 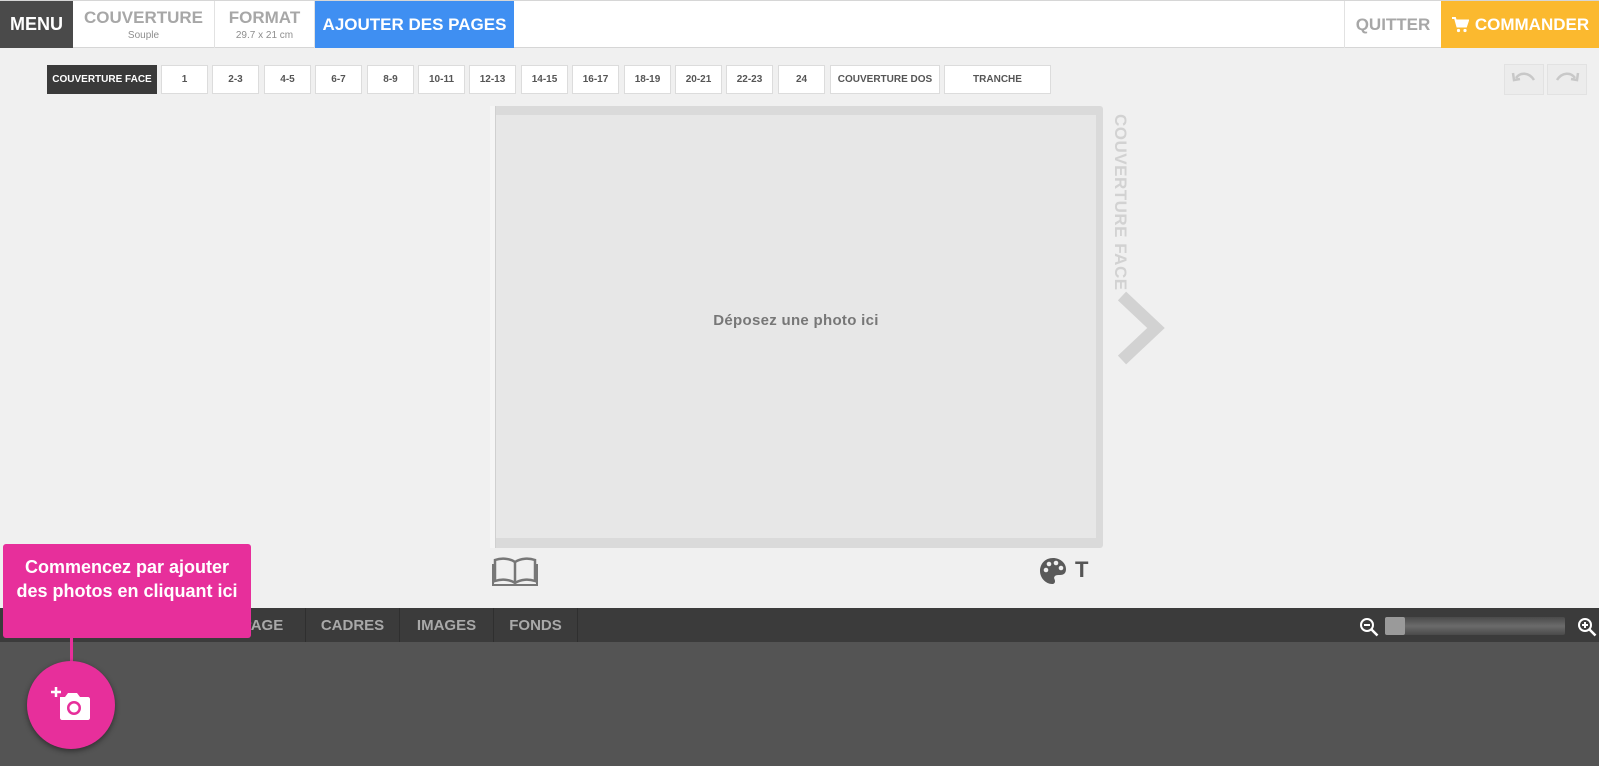 I want to click on menu-button: MENU, so click(x=36, y=24).